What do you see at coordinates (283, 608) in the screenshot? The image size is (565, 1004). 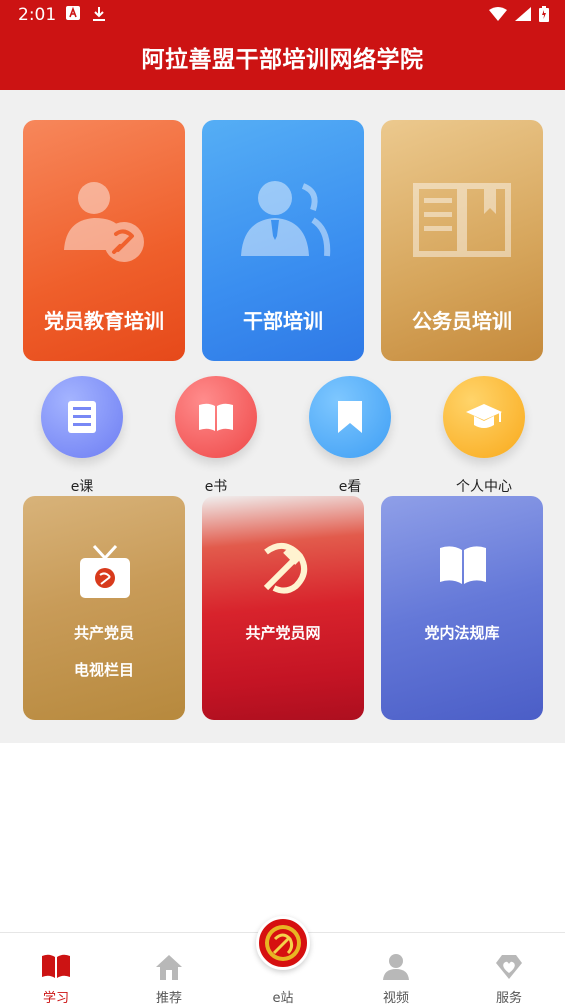 I see `tile-party-network: 共产党员网` at bounding box center [283, 608].